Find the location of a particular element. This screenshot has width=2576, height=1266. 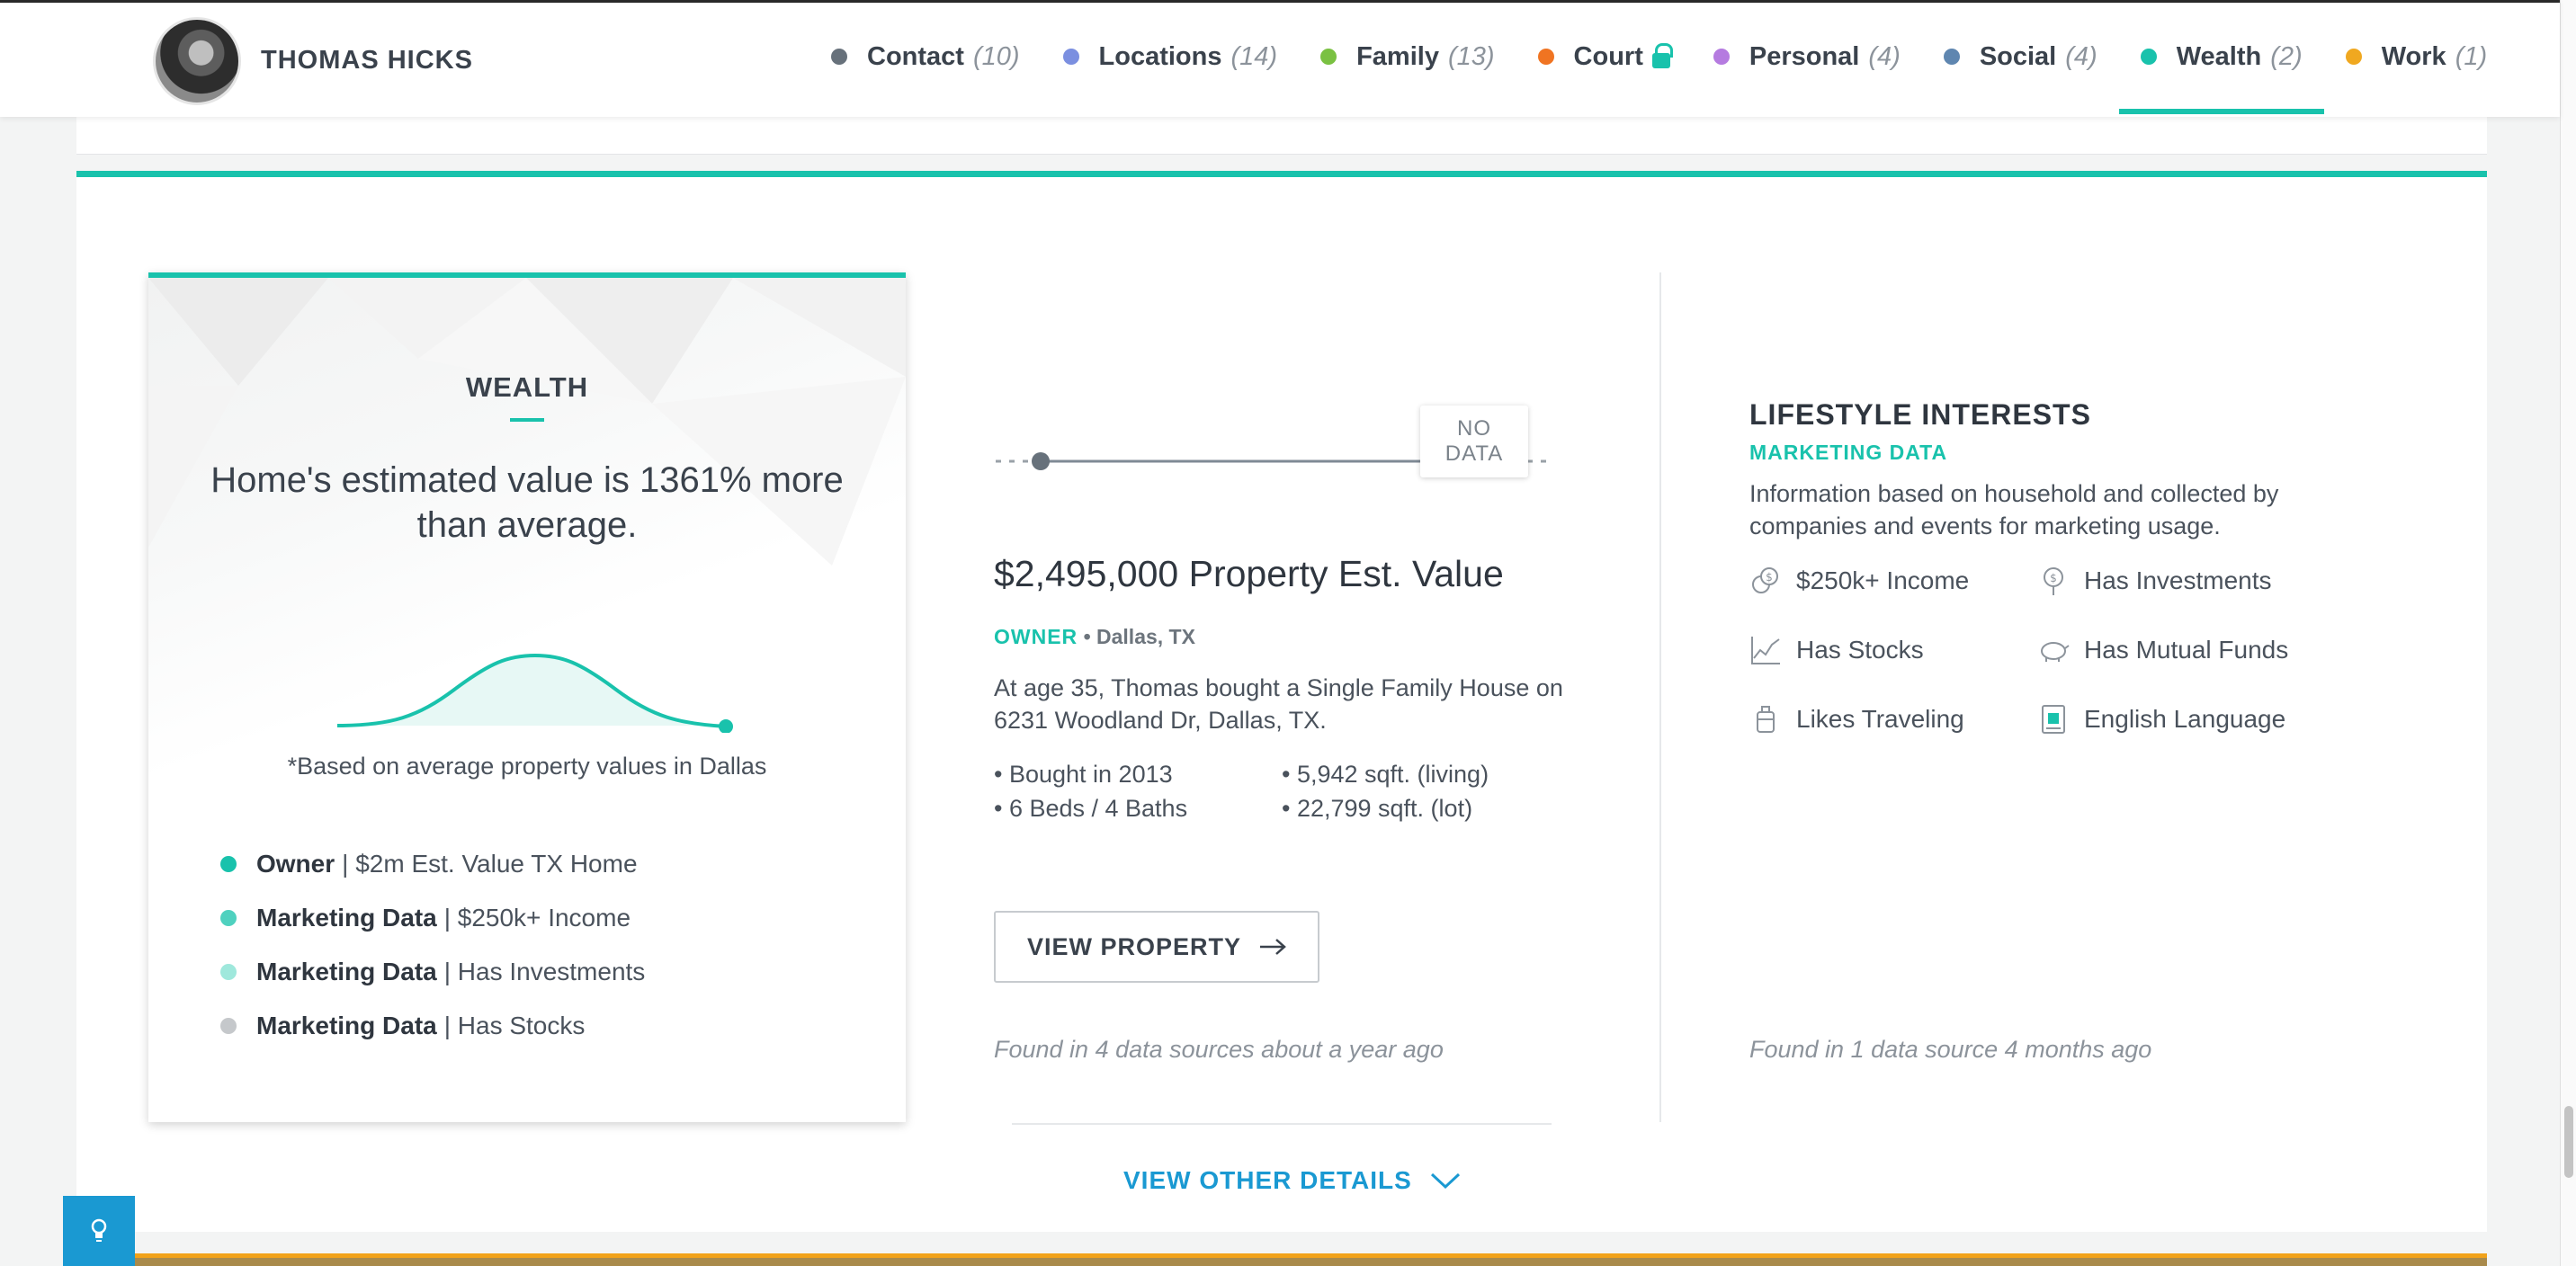

view-property-button: VIEW PROPERTY is located at coordinates (1156, 947).